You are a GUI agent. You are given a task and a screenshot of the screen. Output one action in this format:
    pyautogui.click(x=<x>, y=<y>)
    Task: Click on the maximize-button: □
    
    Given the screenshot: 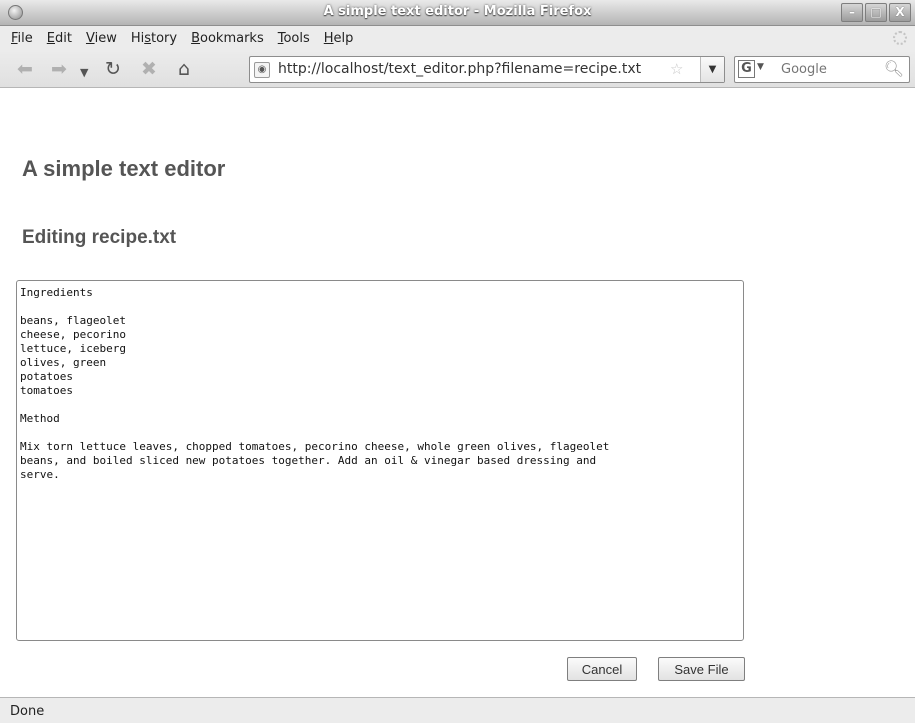 What is the action you would take?
    pyautogui.click(x=876, y=12)
    